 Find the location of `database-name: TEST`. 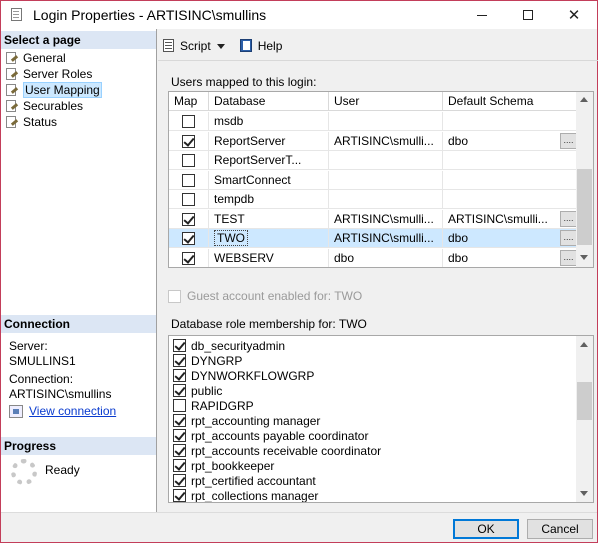

database-name: TEST is located at coordinates (229, 218).